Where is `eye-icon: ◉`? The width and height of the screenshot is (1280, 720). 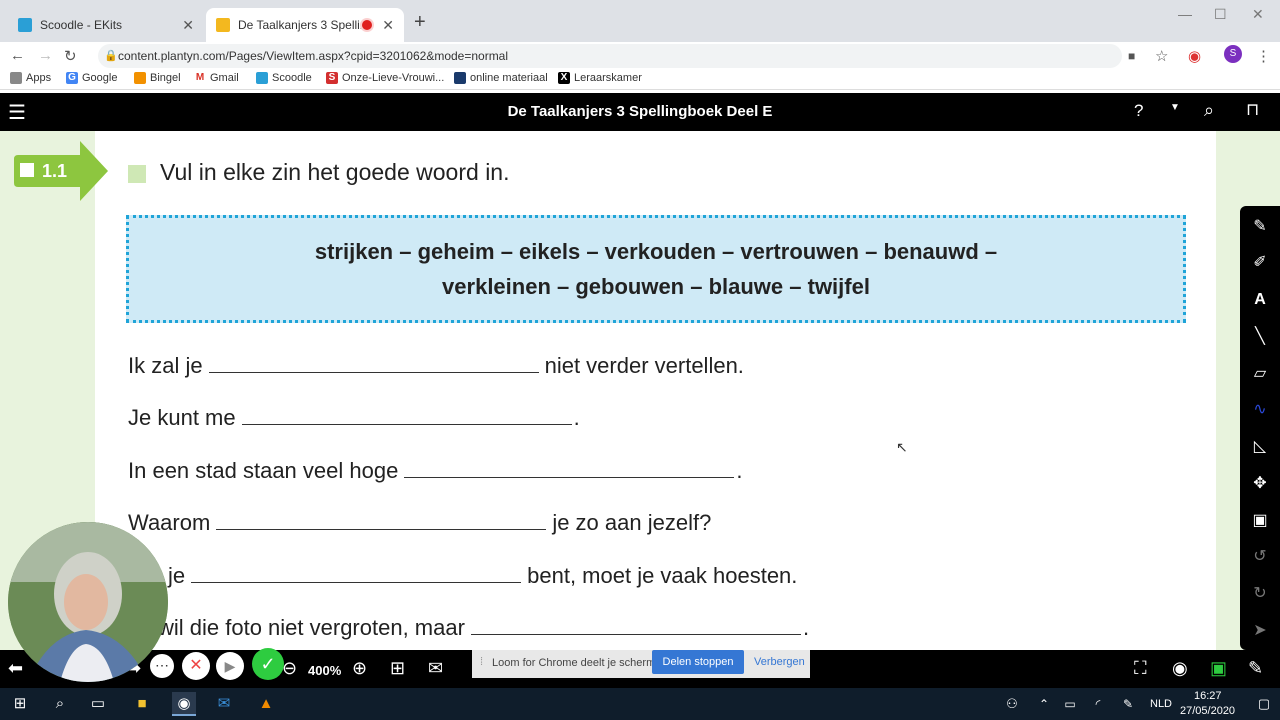 eye-icon: ◉ is located at coordinates (1180, 668).